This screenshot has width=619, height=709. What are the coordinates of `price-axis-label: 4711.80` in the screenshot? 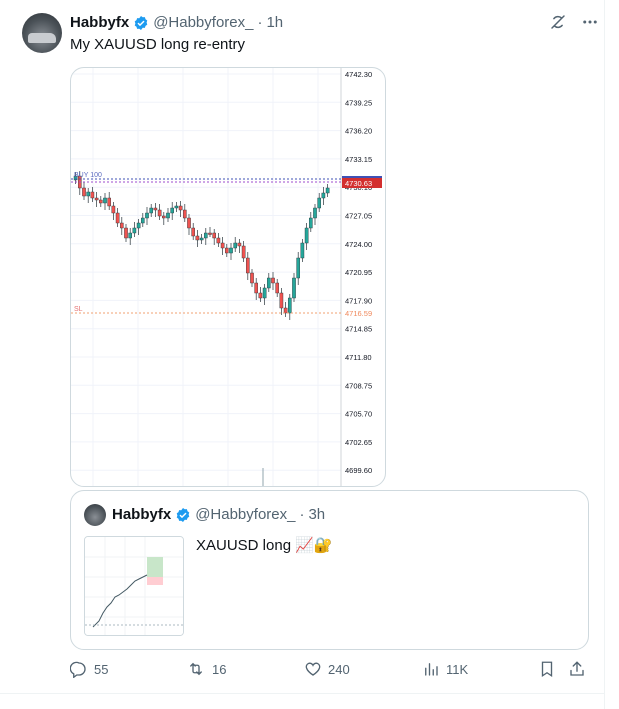 It's located at (358, 357).